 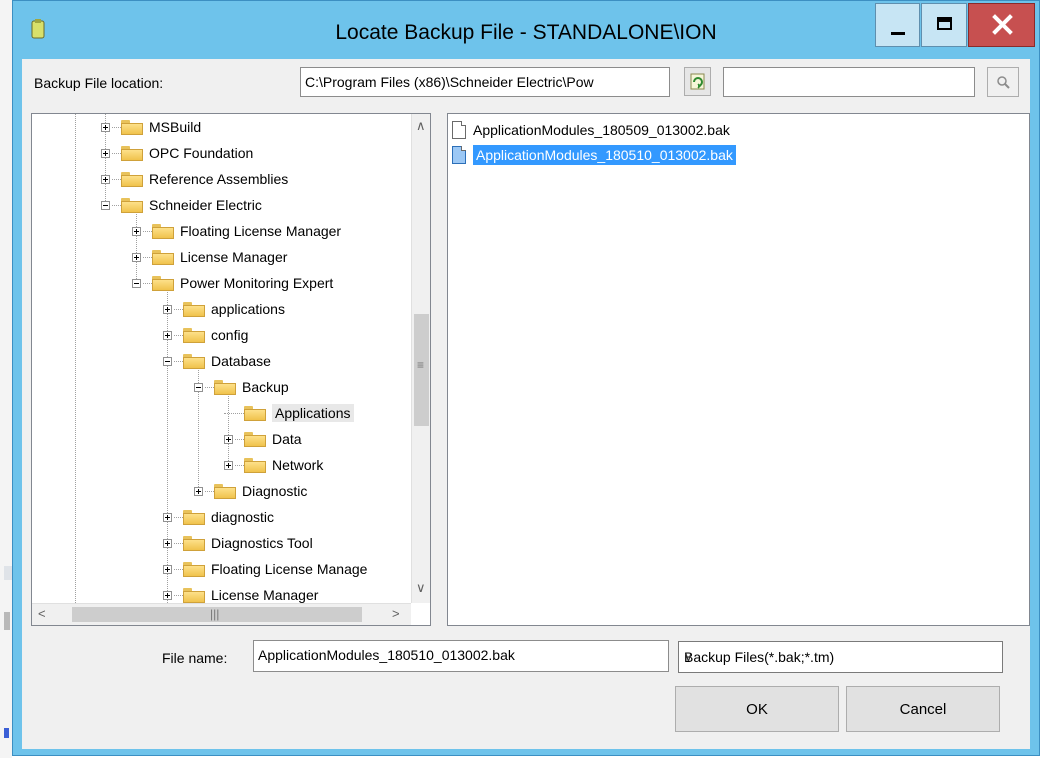 I want to click on scroll-thumb: ≡, so click(x=421, y=370).